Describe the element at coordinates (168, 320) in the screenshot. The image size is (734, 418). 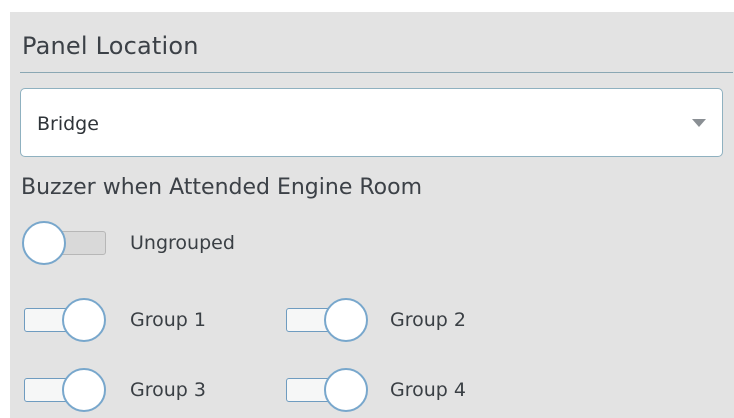
I see `toggle-label-group-1: Group 1` at that location.